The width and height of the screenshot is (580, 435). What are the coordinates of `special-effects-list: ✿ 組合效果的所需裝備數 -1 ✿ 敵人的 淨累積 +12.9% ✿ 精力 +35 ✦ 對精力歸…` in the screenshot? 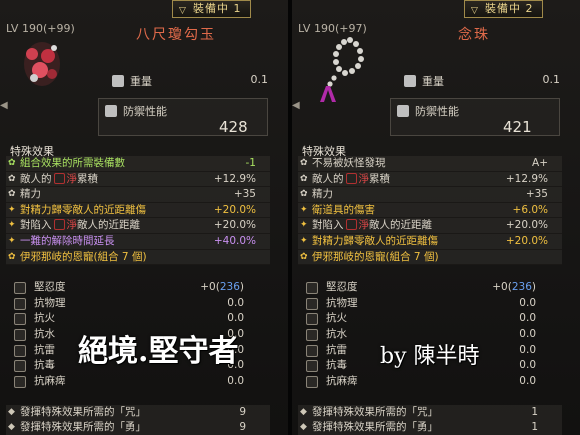 It's located at (138, 211).